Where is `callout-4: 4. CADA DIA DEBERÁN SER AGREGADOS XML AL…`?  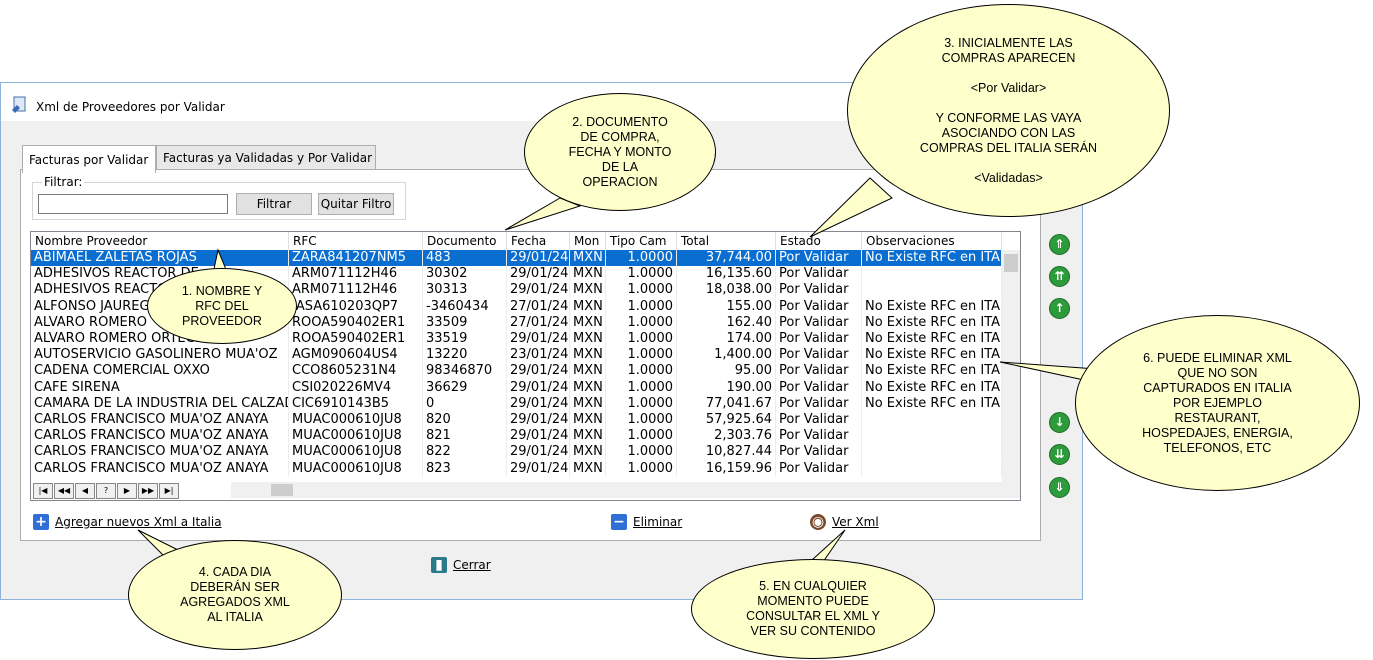
callout-4: 4. CADA DIA DEBERÁN SER AGREGADOS XML AL… is located at coordinates (235, 595).